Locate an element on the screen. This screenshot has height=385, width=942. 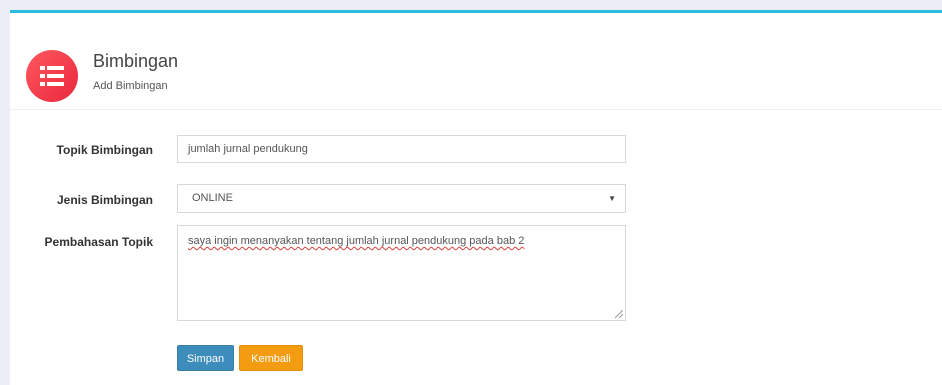
header-icon-circle is located at coordinates (52, 76).